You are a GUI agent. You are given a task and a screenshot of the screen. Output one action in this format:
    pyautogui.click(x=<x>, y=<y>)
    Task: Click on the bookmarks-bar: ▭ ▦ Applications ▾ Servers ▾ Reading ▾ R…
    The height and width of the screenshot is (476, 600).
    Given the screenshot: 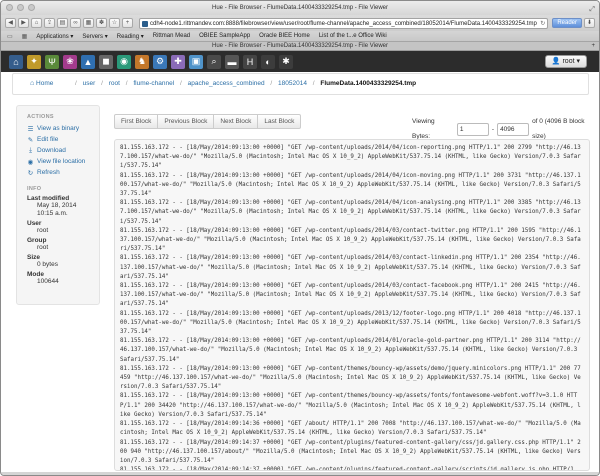 What is the action you would take?
    pyautogui.click(x=300, y=36)
    